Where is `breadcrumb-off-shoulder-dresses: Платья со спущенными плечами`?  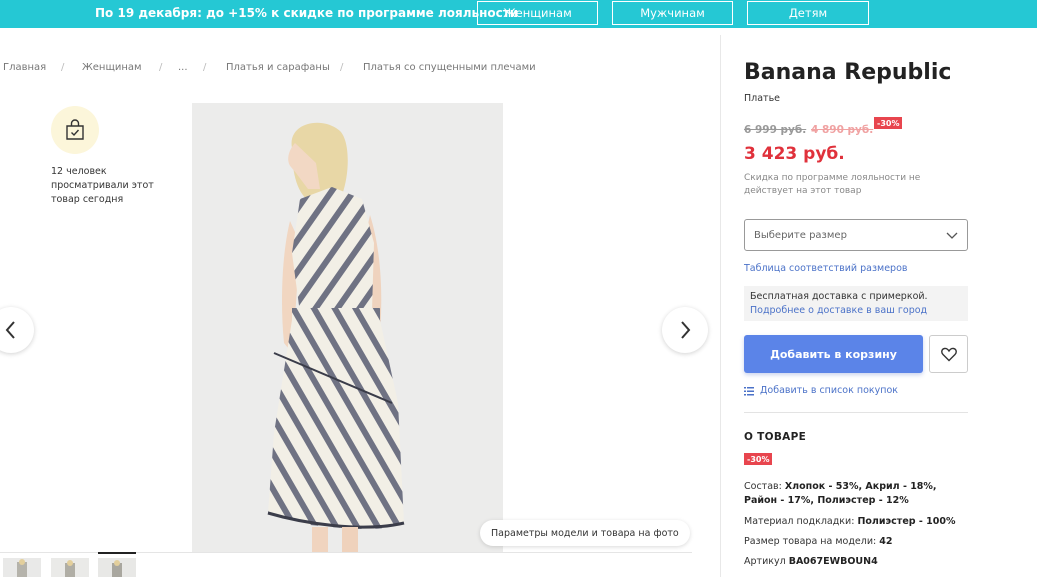 breadcrumb-off-shoulder-dresses: Платья со спущенными плечами is located at coordinates (449, 67).